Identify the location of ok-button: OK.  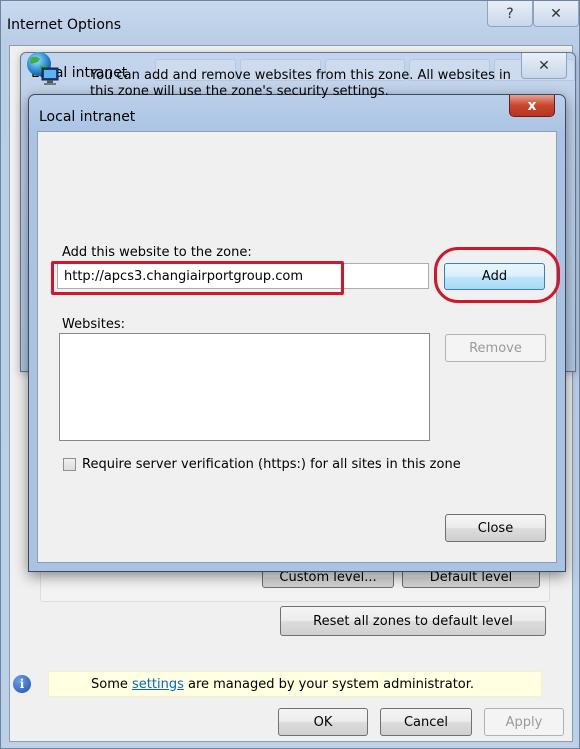
(323, 722).